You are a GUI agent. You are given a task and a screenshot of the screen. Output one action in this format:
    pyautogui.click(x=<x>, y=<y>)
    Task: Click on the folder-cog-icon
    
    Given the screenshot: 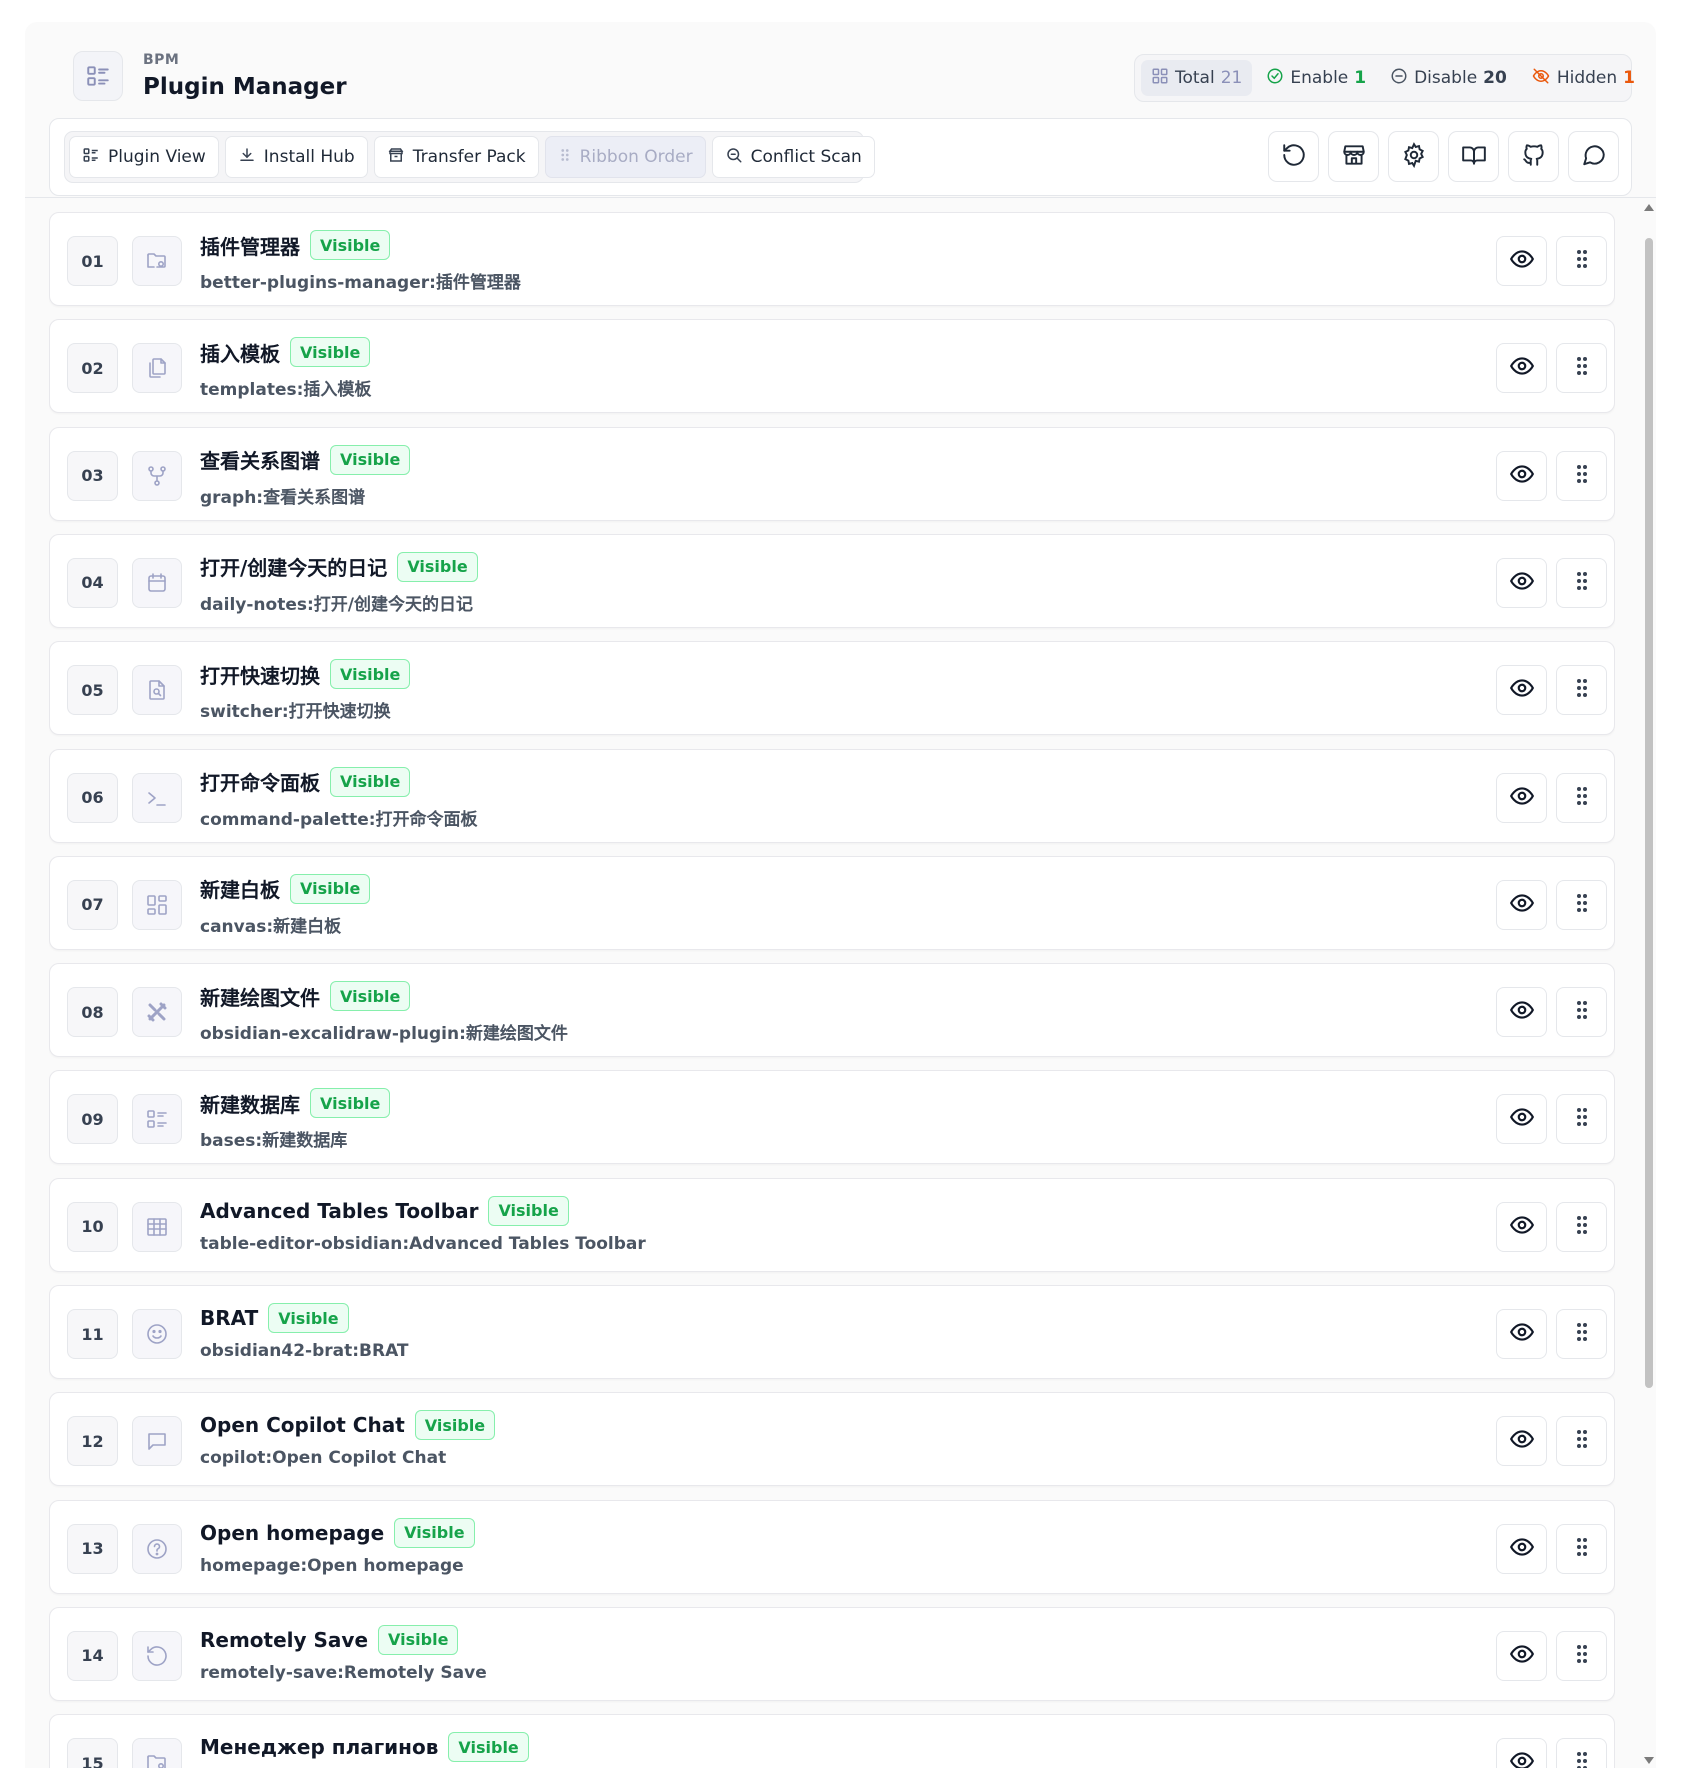 What is the action you would take?
    pyautogui.click(x=157, y=1753)
    